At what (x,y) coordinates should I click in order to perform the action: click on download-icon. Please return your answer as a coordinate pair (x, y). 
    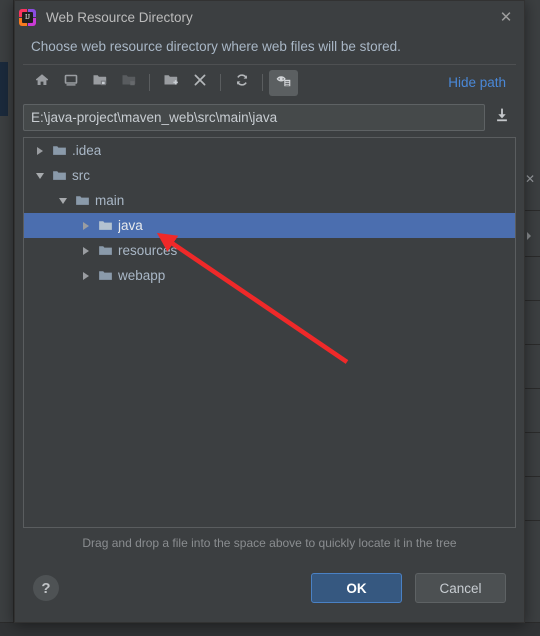
    Looking at the image, I should click on (502, 117).